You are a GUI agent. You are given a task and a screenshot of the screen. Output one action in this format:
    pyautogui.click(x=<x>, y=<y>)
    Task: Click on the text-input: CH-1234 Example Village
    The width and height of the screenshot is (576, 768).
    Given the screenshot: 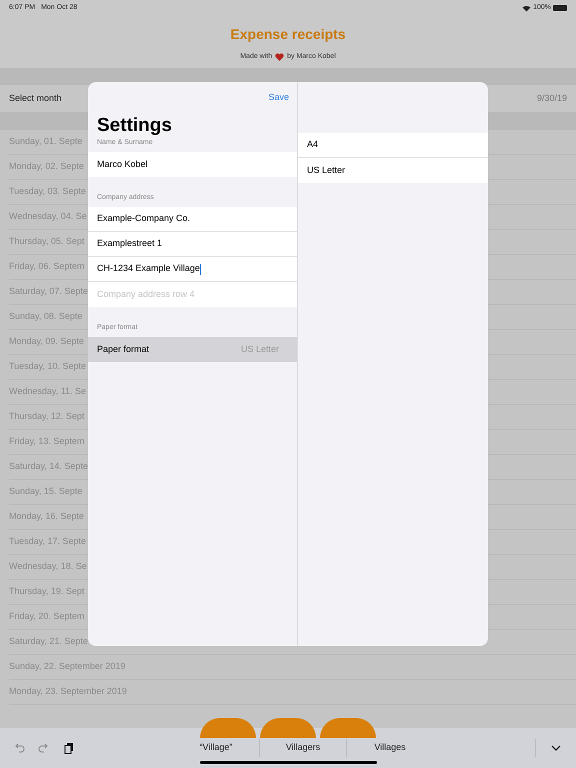 What is the action you would take?
    pyautogui.click(x=192, y=269)
    